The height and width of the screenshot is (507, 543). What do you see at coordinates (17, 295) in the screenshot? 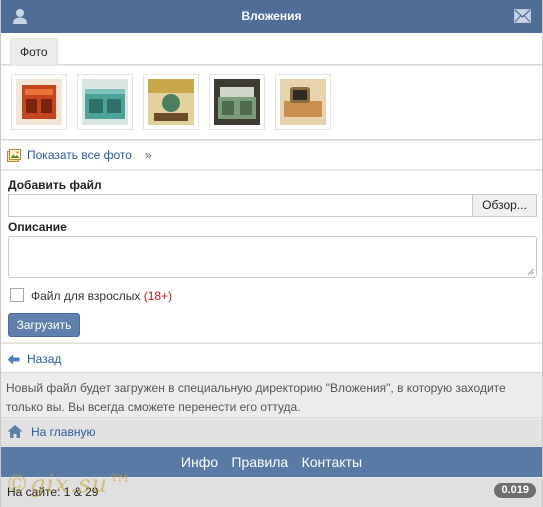
I see `adult-checkbox` at bounding box center [17, 295].